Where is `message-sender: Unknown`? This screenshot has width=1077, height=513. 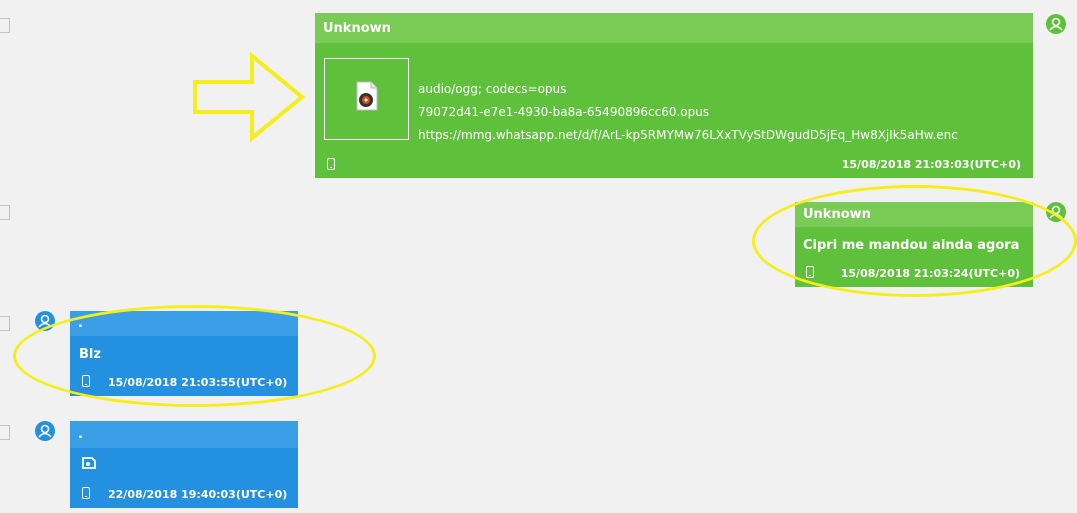 message-sender: Unknown is located at coordinates (674, 28).